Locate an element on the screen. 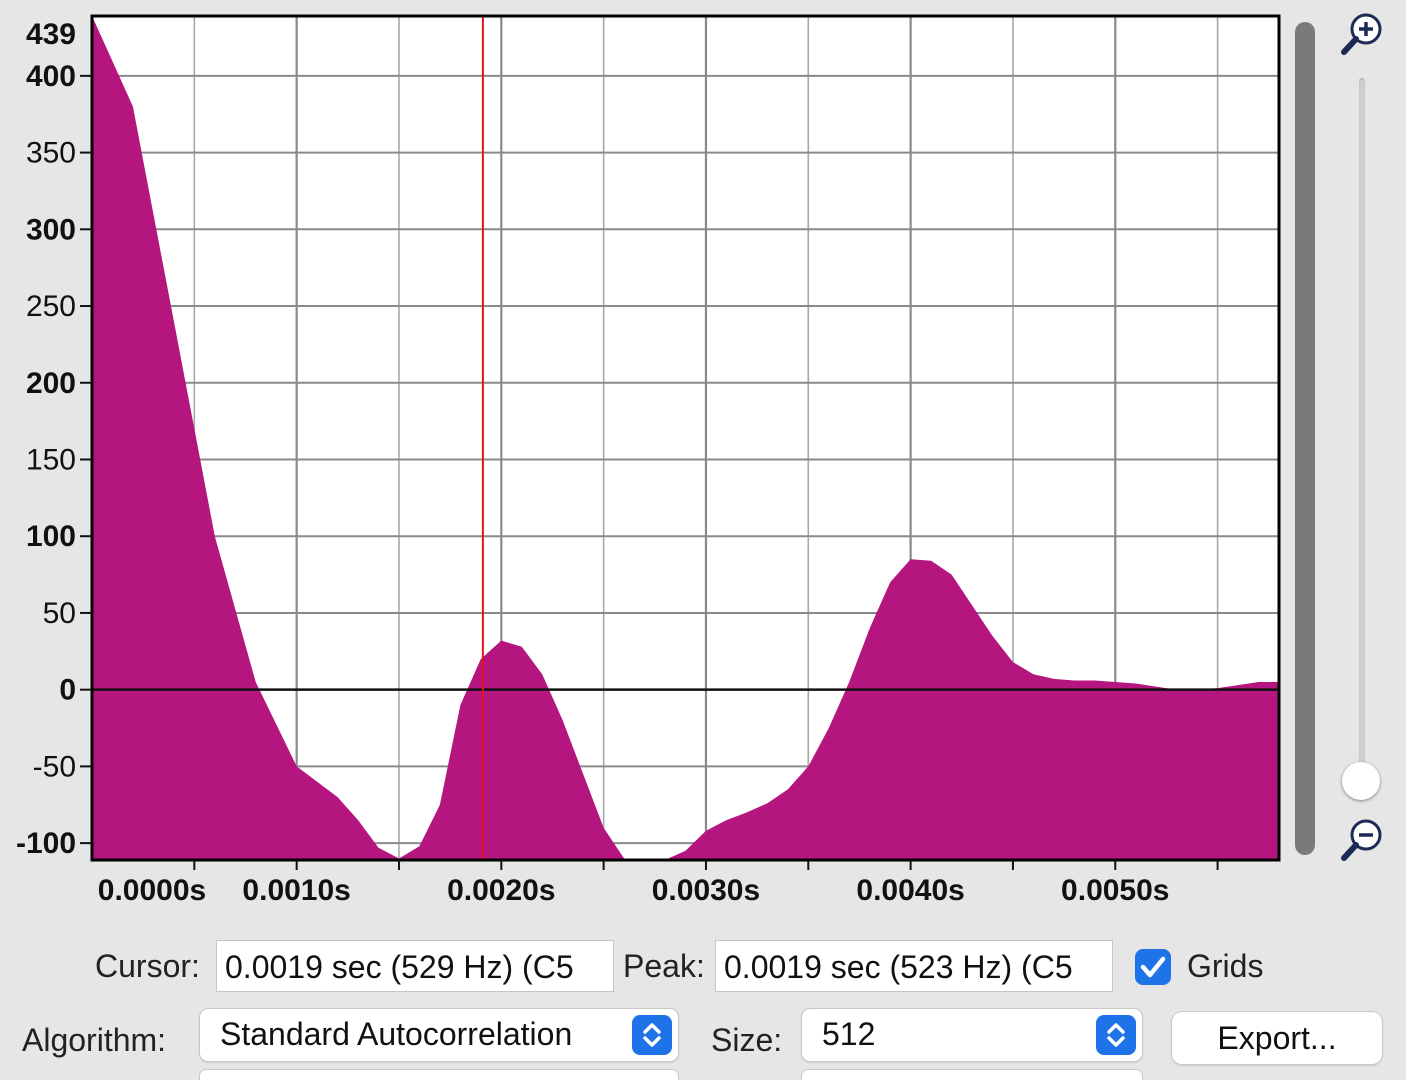  y-tick-label: 300 is located at coordinates (51, 229).